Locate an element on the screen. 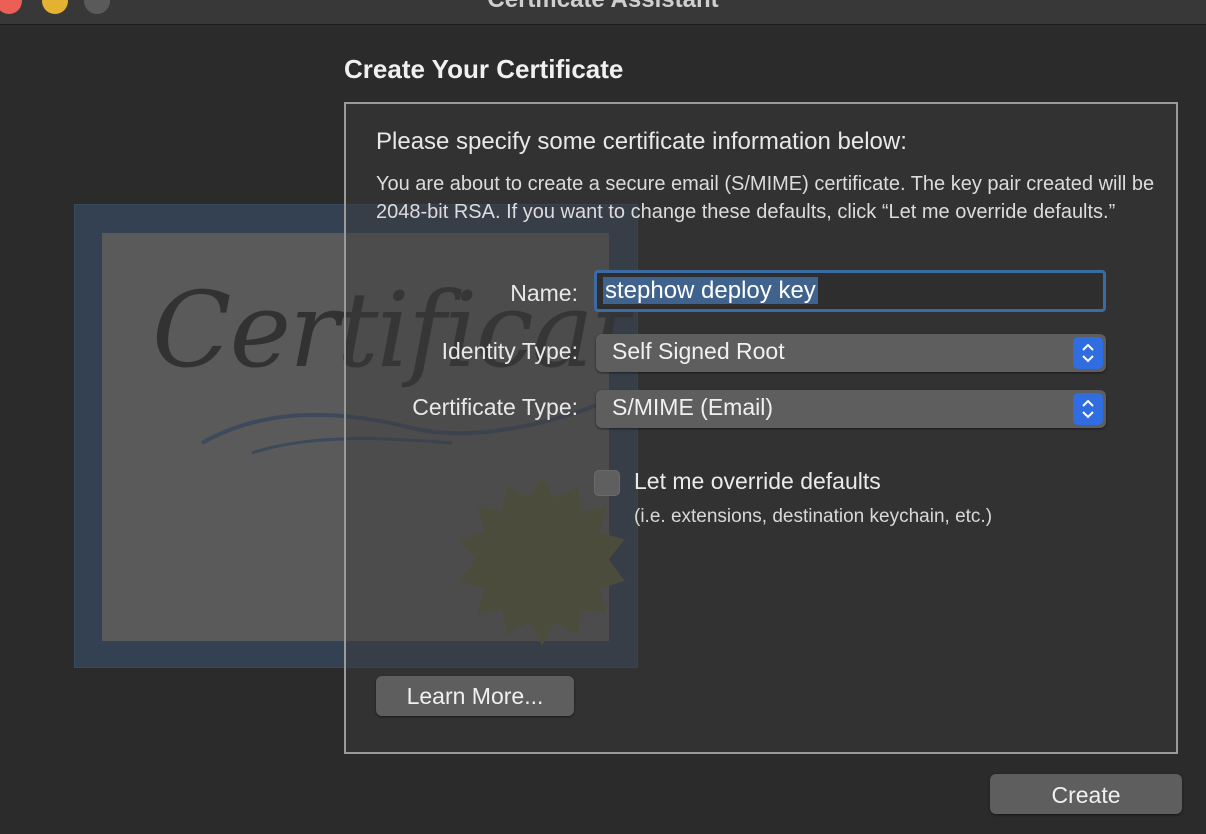 The height and width of the screenshot is (834, 1206). certificate-type-stepper-icon is located at coordinates (1088, 409).